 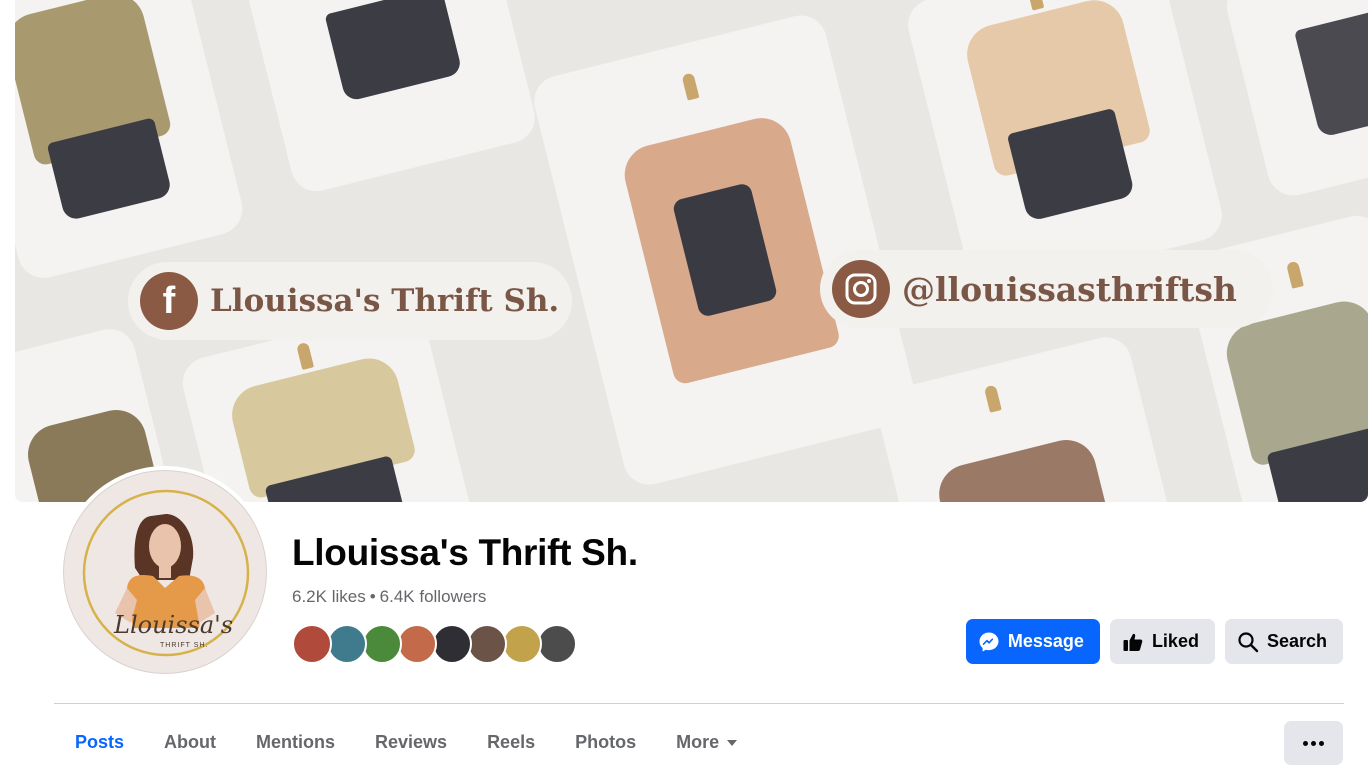 I want to click on avatar-logo: Llouissa's THRIFT SH., so click(x=165, y=572).